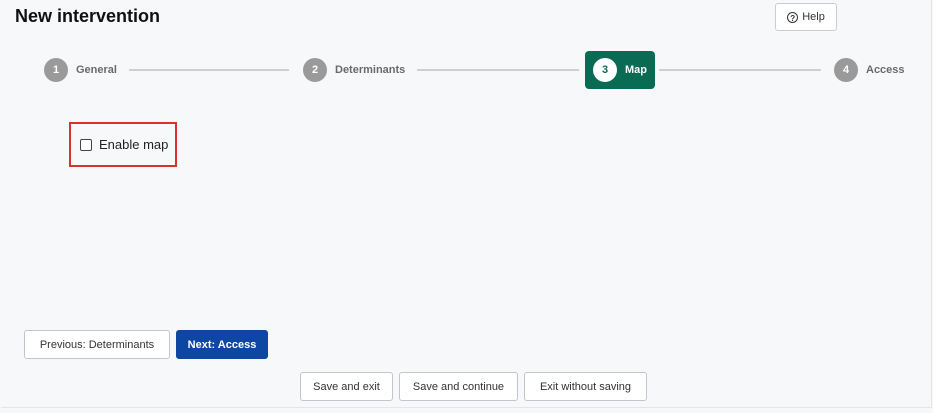 This screenshot has width=933, height=413. I want to click on step-label: Determinants, so click(370, 70).